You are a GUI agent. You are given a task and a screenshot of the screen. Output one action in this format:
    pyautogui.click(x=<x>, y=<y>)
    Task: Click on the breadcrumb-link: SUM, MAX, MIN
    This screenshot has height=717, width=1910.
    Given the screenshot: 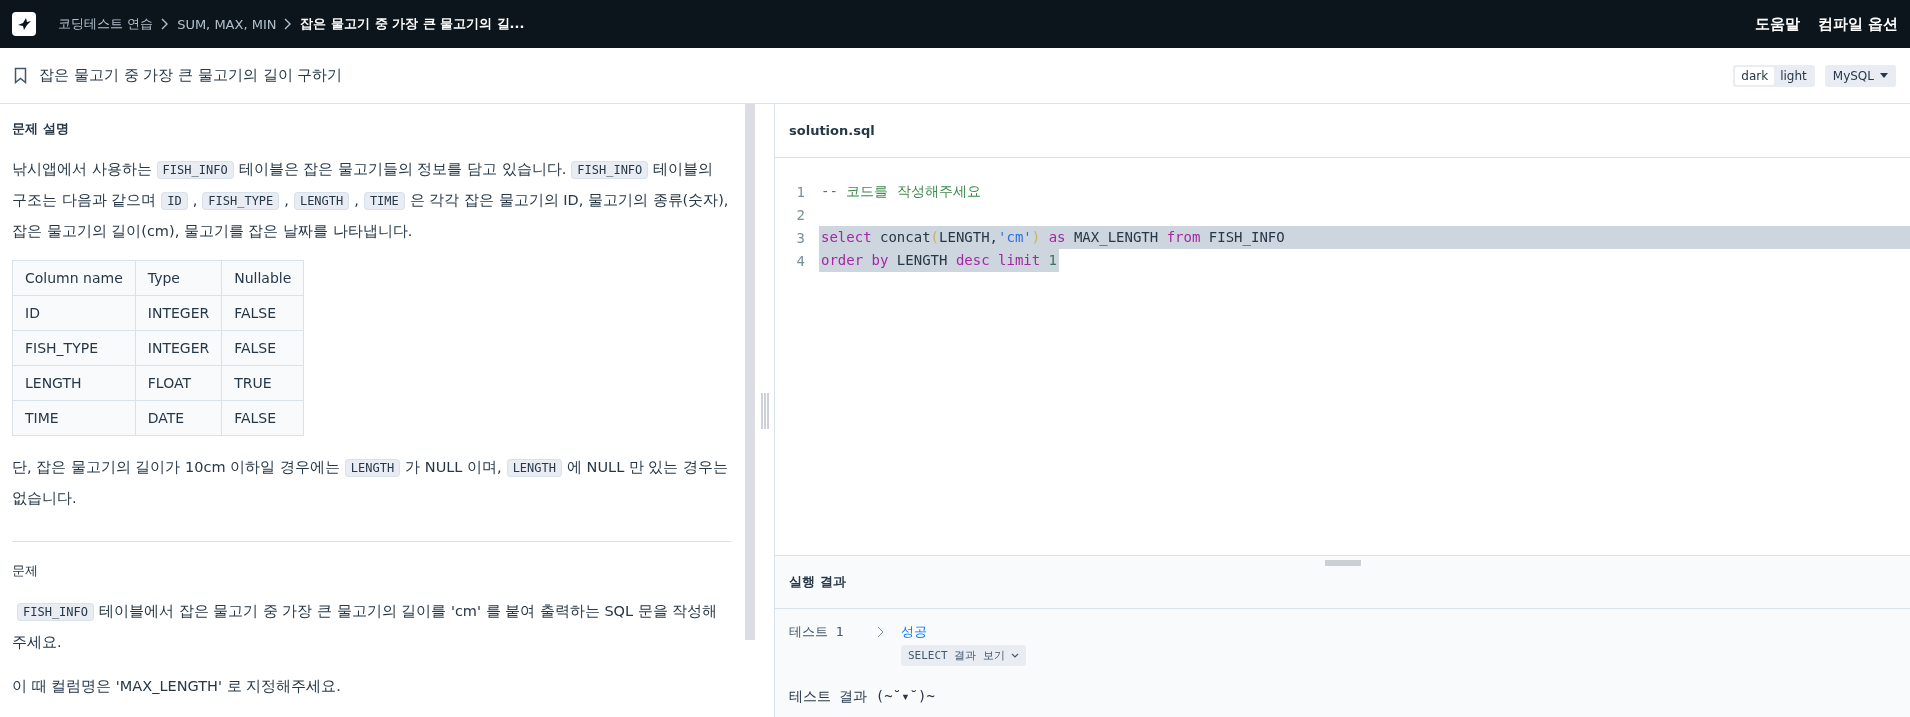 What is the action you would take?
    pyautogui.click(x=227, y=24)
    